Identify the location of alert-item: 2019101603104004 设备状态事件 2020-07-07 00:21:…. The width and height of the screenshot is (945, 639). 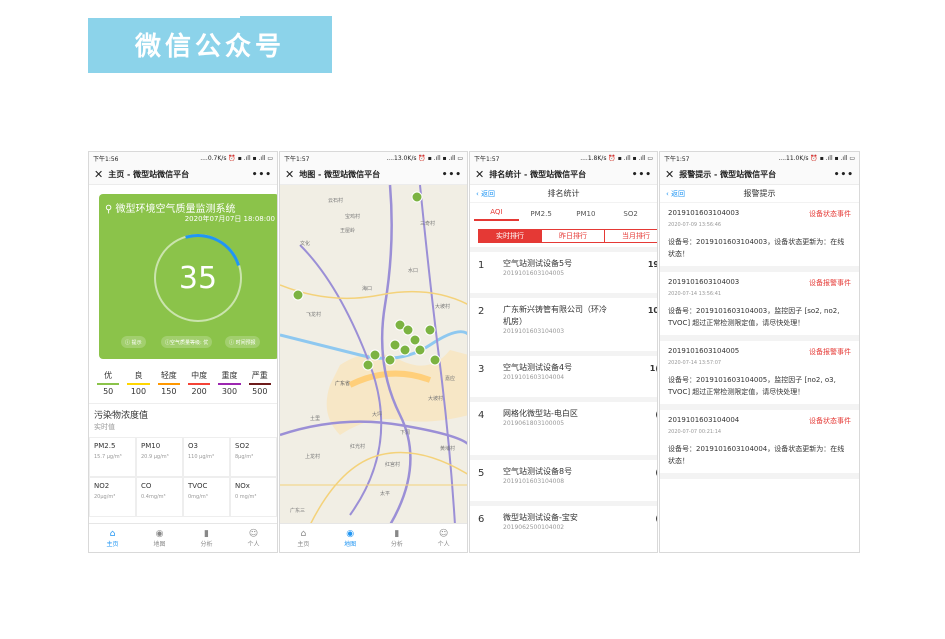
(759, 444).